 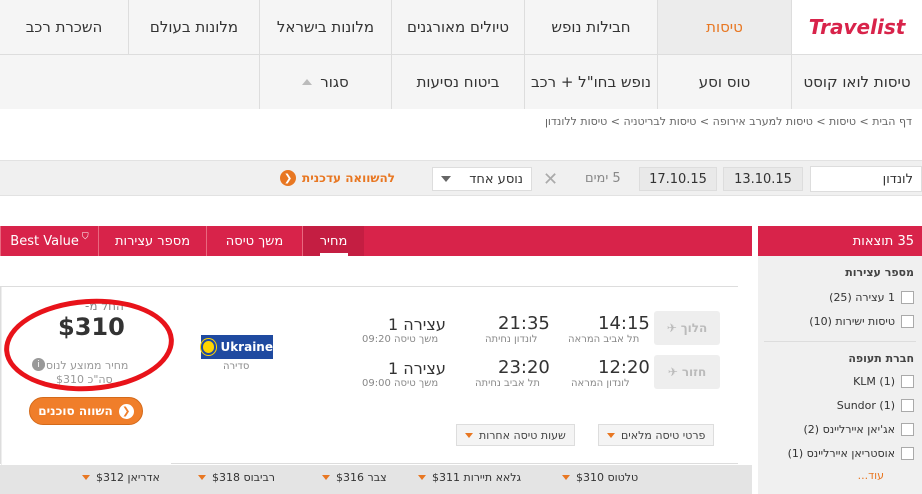 I want to click on filter-airline-klm: KLM (1), so click(x=840, y=381).